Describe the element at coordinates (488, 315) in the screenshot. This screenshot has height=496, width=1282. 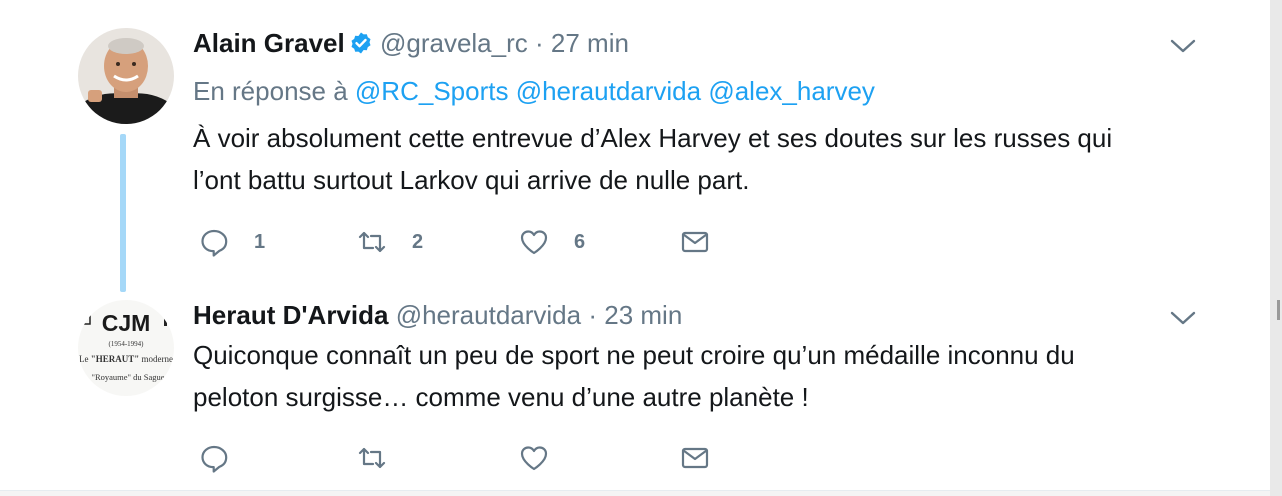
I see `author-handle: @herautdarvida` at that location.